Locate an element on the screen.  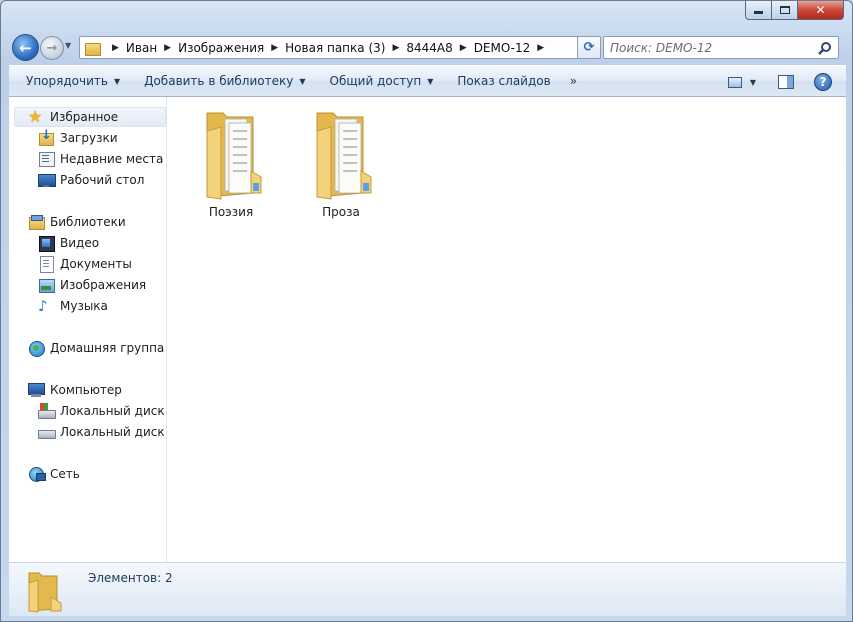
change-view-button: ▼ is located at coordinates (741, 82).